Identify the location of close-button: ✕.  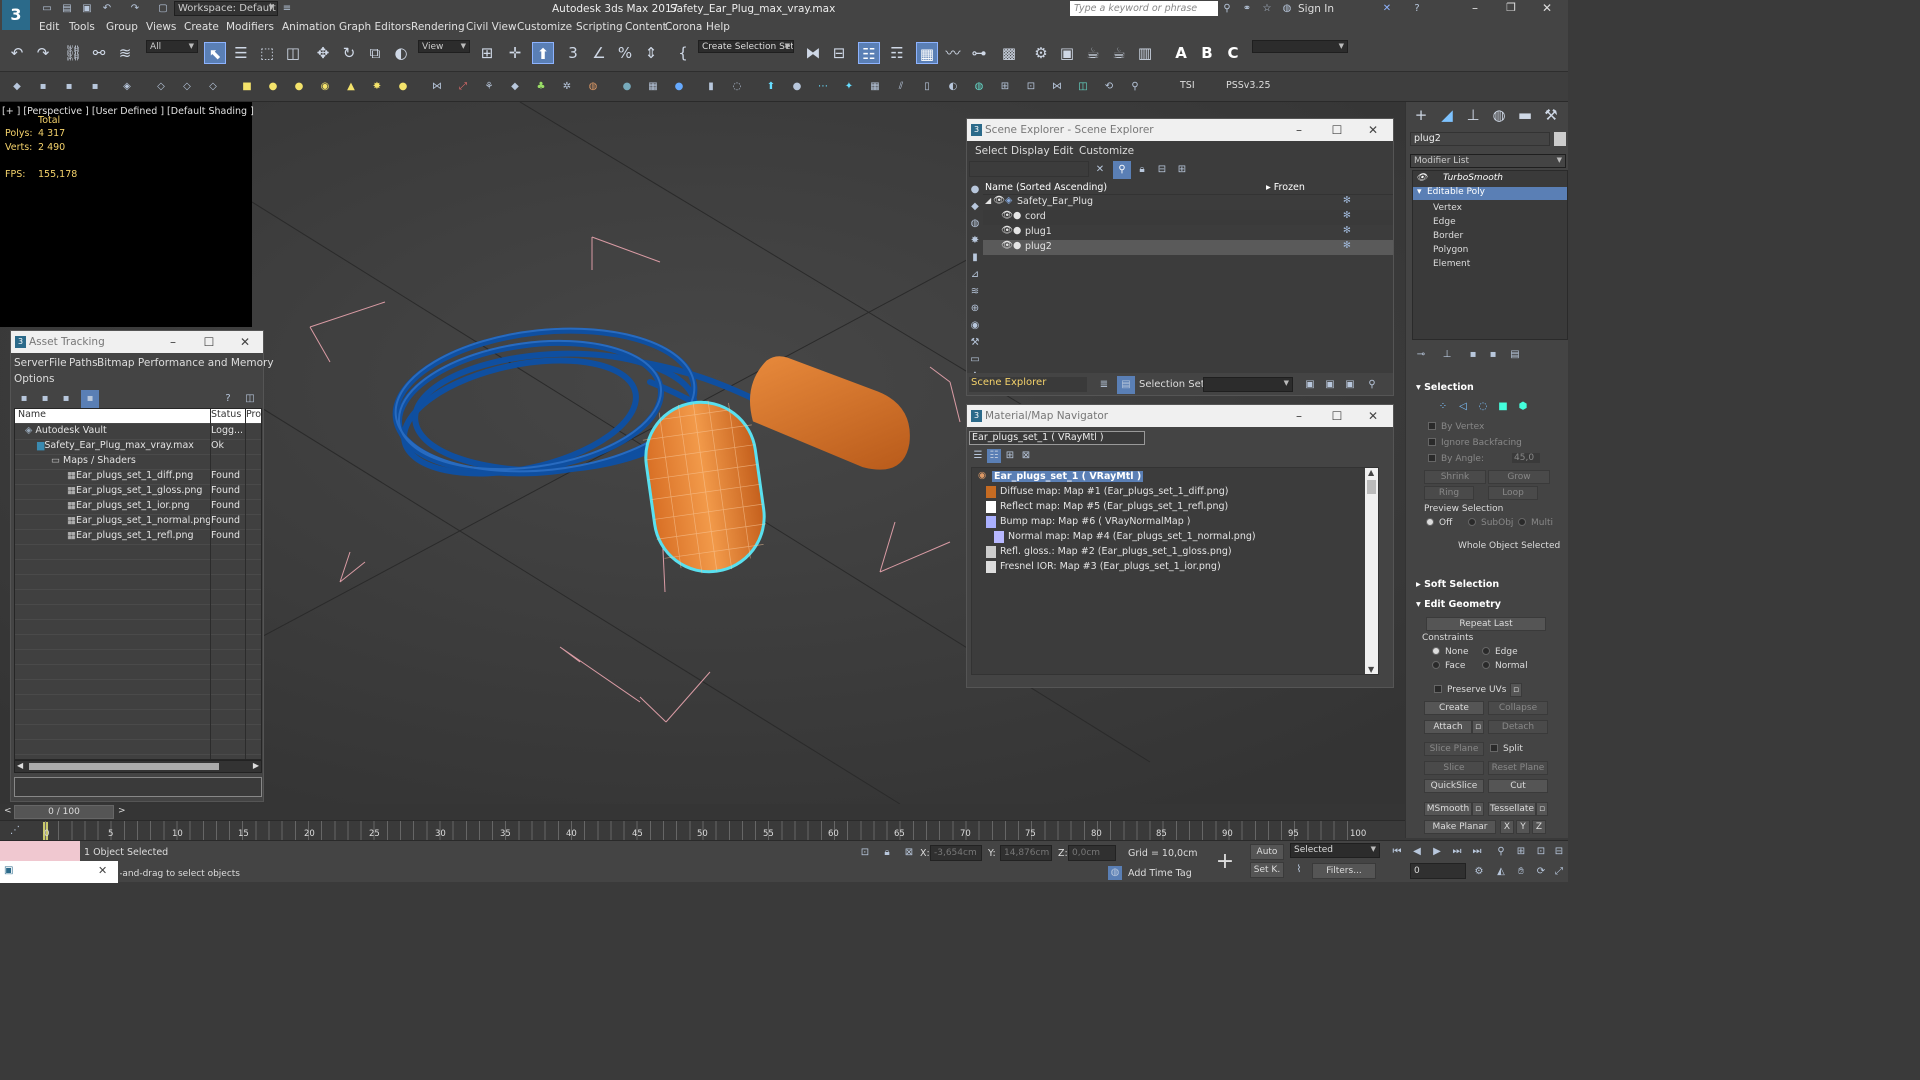
(1547, 8).